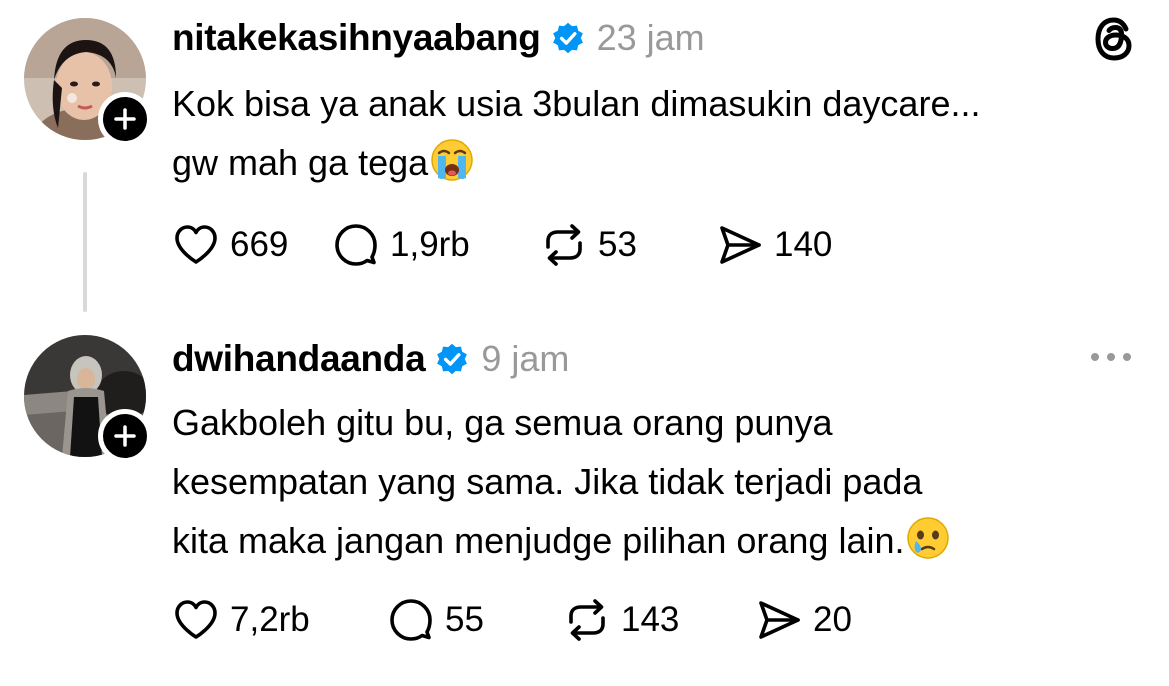  I want to click on post-actions: 669 1,9rb 53 140, so click(502, 245).